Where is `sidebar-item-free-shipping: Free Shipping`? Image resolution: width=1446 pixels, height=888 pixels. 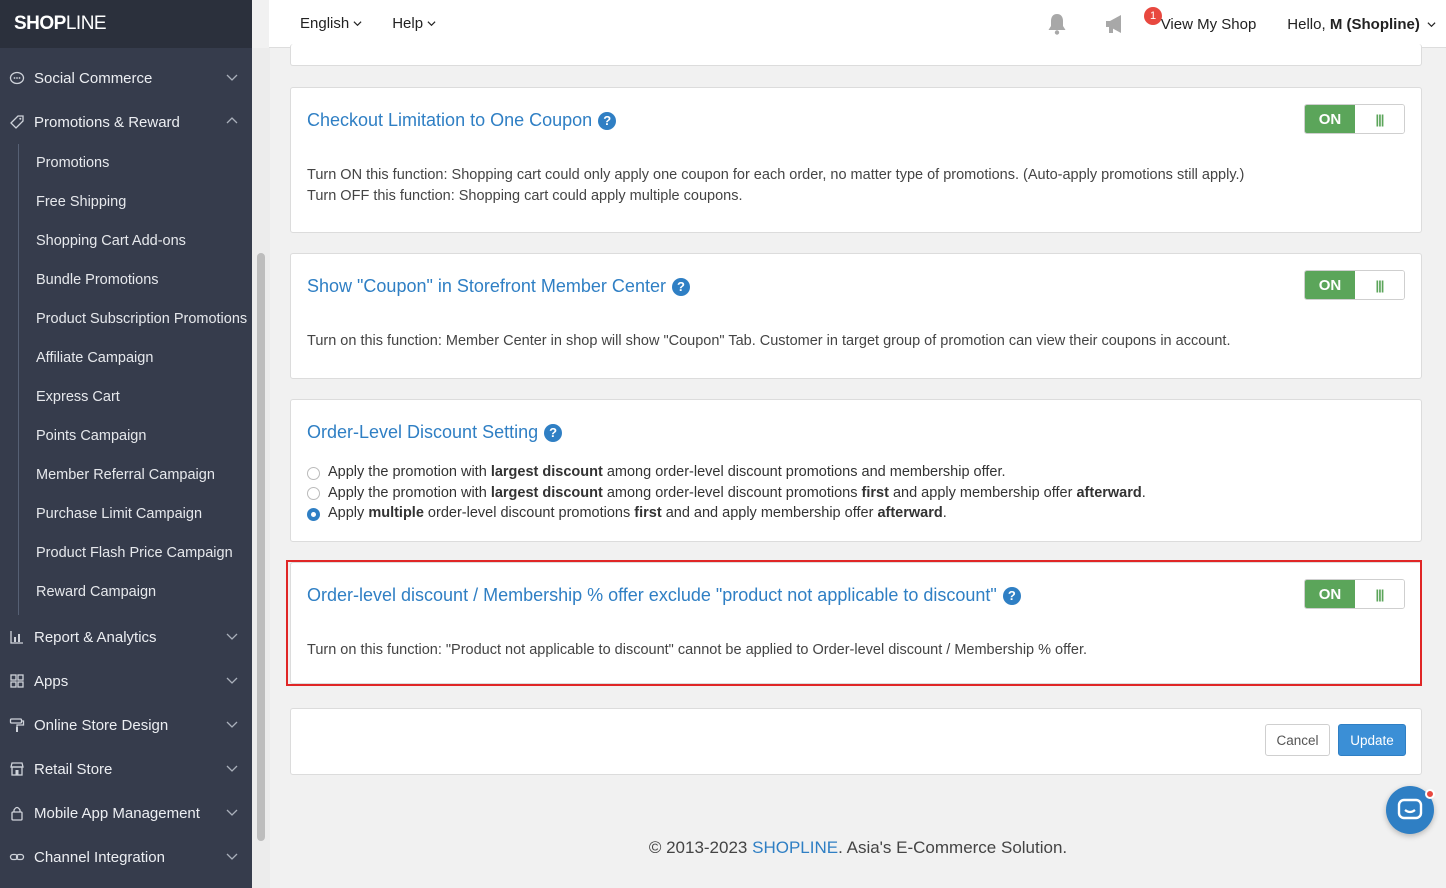
sidebar-item-free-shipping: Free Shipping is located at coordinates (135, 202).